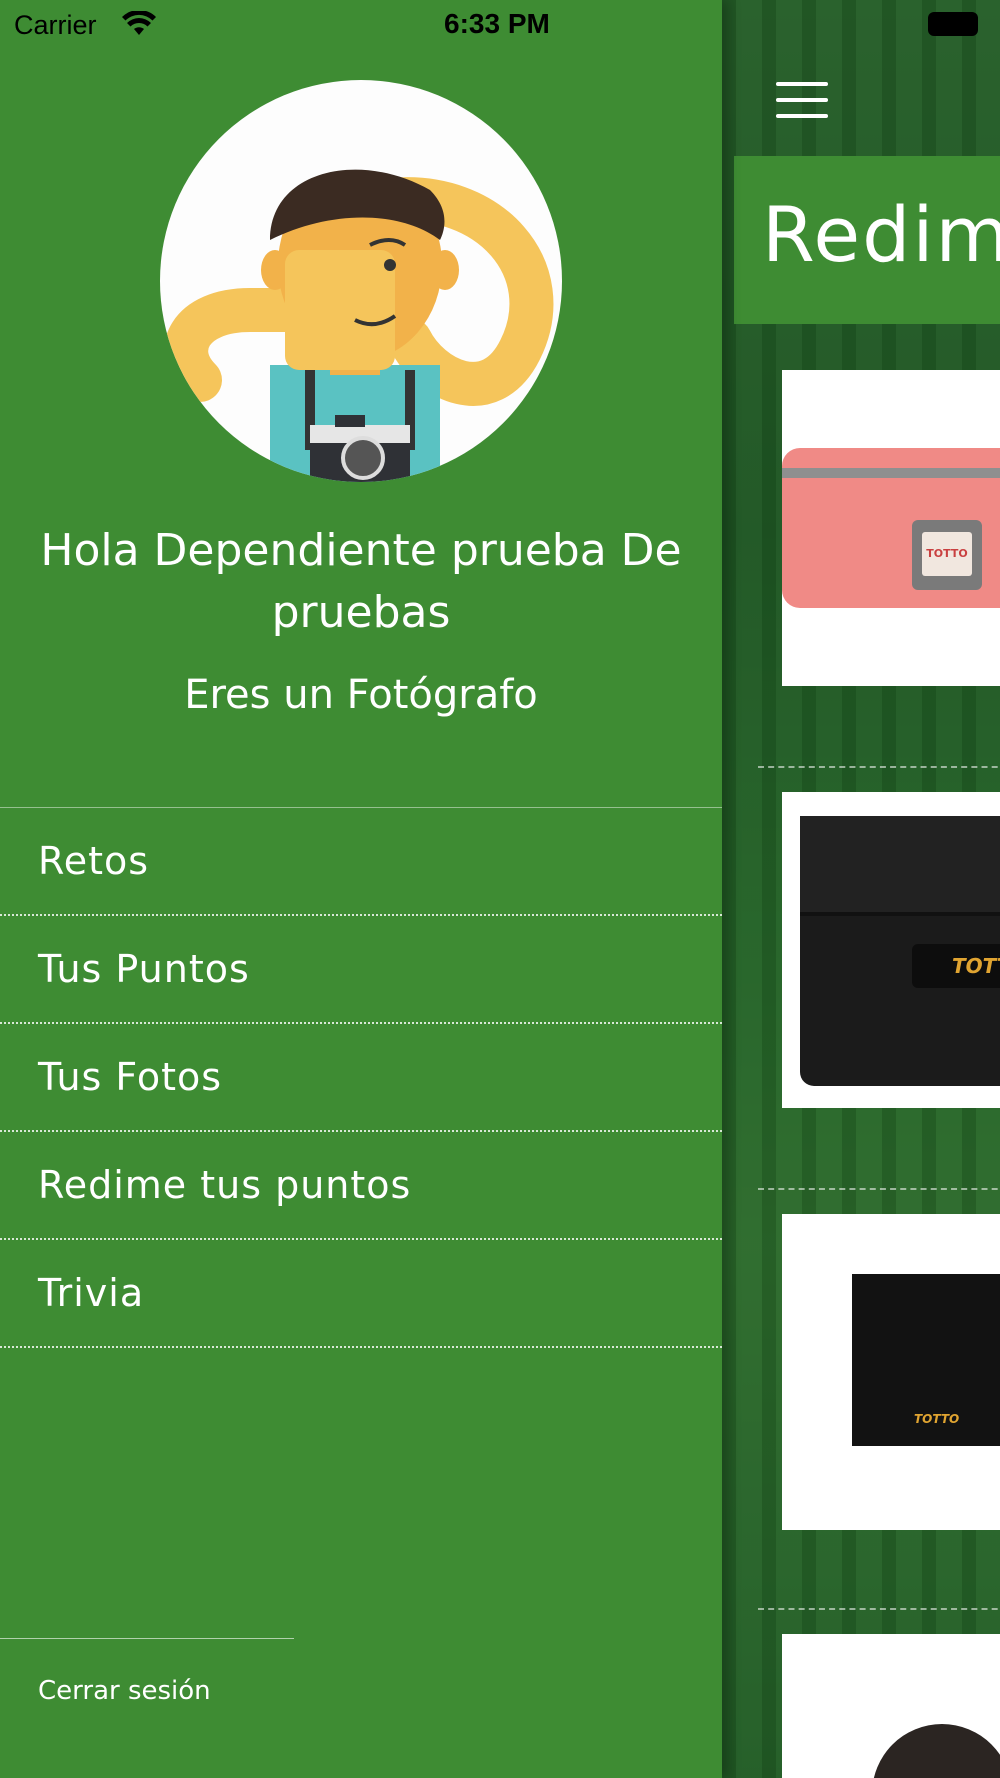 The height and width of the screenshot is (1778, 1000). I want to click on menu-item-trivia: Trivia, so click(361, 1294).